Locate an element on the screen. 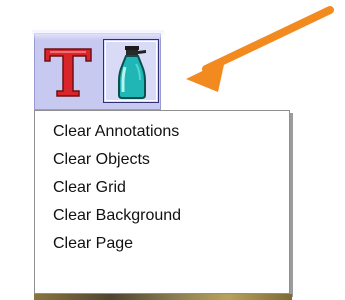 The height and width of the screenshot is (300, 345). menu-item-clear-background: Clear Background is located at coordinates (162, 216).